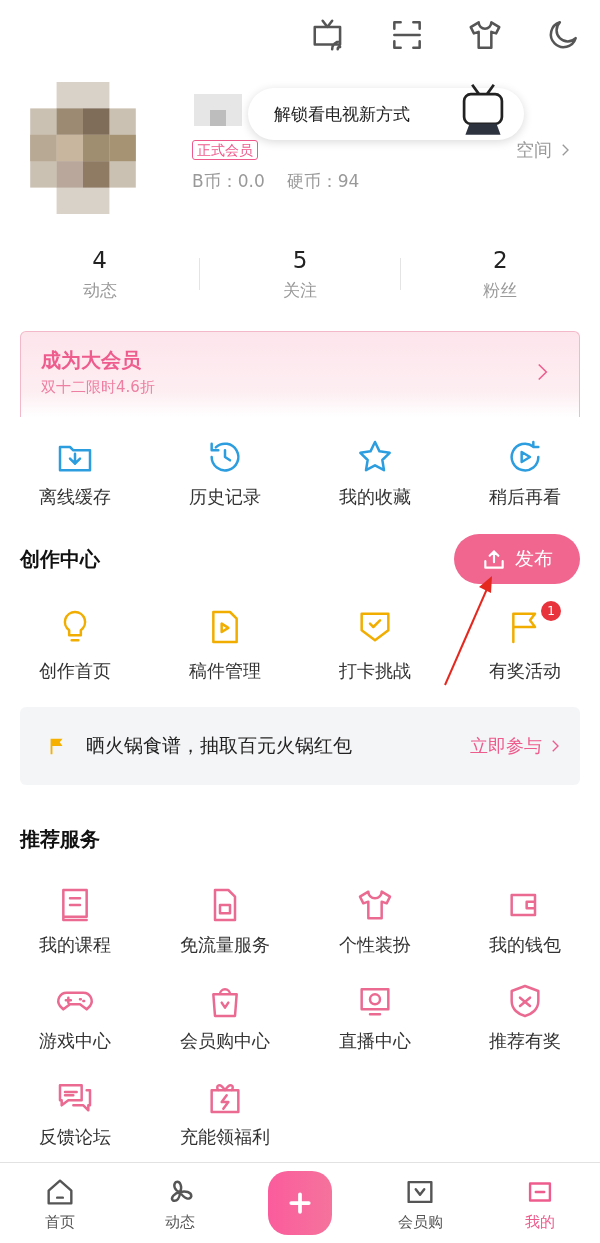 This screenshot has width=600, height=1243. What do you see at coordinates (225, 945) in the screenshot?
I see `service-label: 免流量服务` at bounding box center [225, 945].